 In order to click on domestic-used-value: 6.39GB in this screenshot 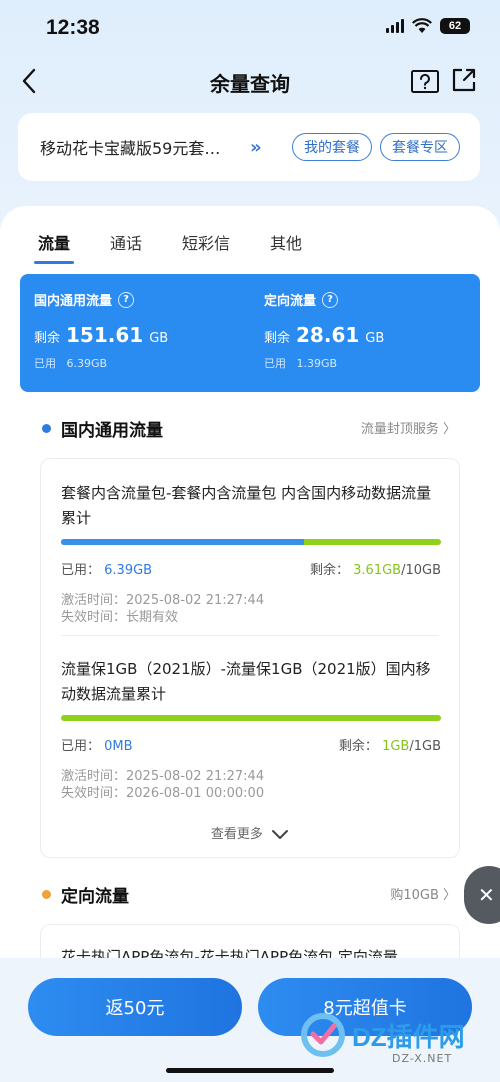, I will do `click(87, 363)`.